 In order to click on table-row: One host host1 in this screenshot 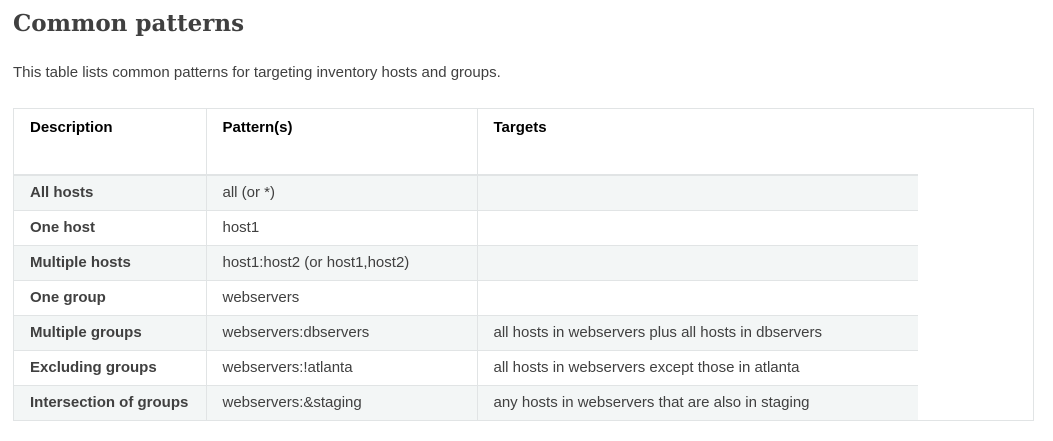, I will do `click(466, 228)`.